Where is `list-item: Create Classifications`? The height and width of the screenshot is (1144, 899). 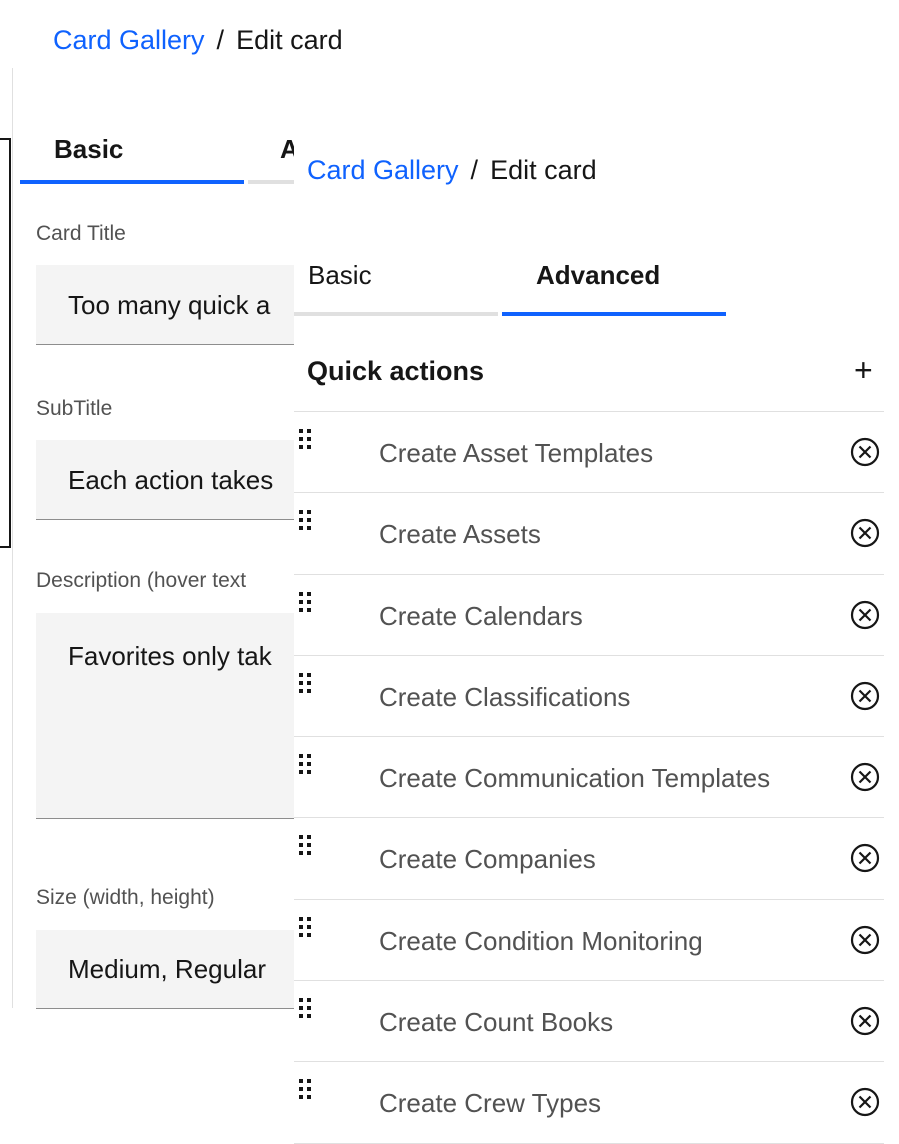
list-item: Create Classifications is located at coordinates (589, 697).